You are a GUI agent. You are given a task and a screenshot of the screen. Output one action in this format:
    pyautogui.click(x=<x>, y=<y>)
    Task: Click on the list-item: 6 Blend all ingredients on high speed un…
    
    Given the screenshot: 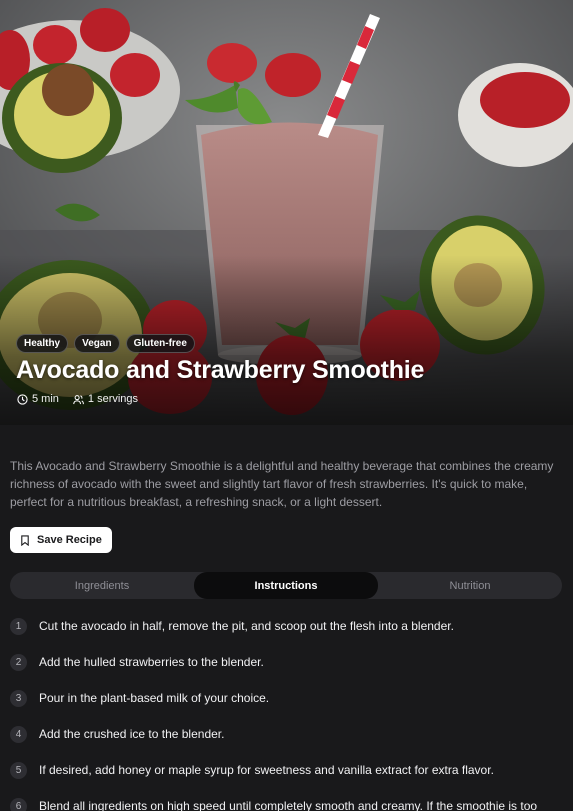 What is the action you would take?
    pyautogui.click(x=287, y=804)
    